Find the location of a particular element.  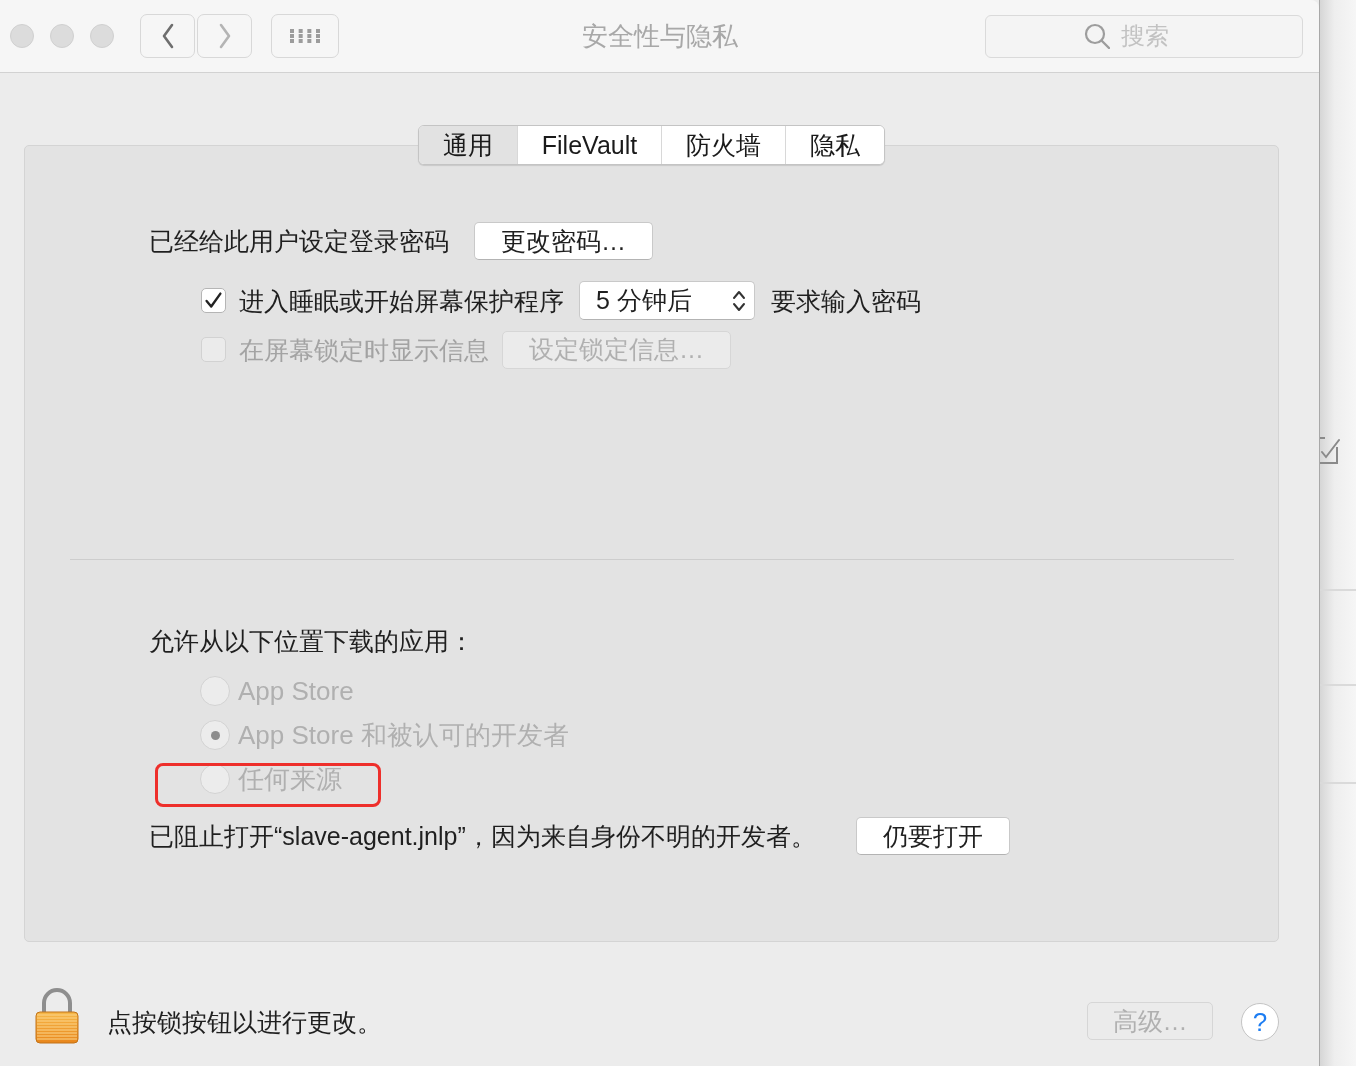

close-window-button is located at coordinates (22, 36).